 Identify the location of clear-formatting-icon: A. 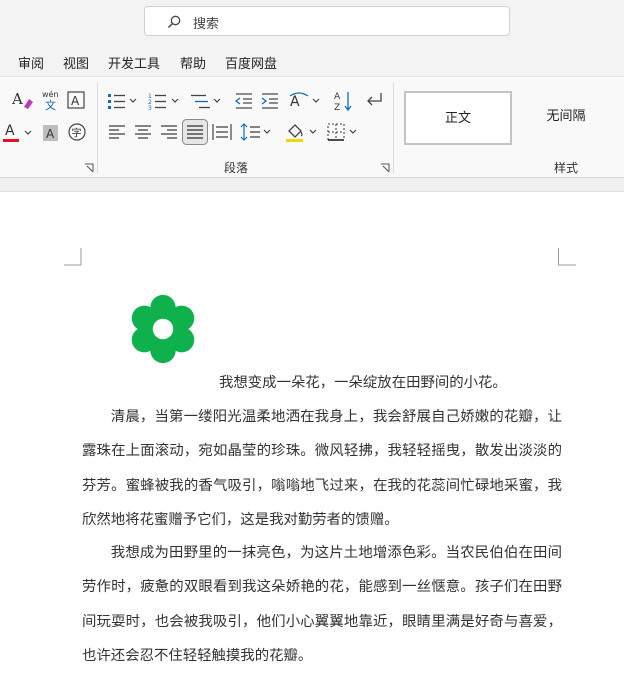
(23, 100).